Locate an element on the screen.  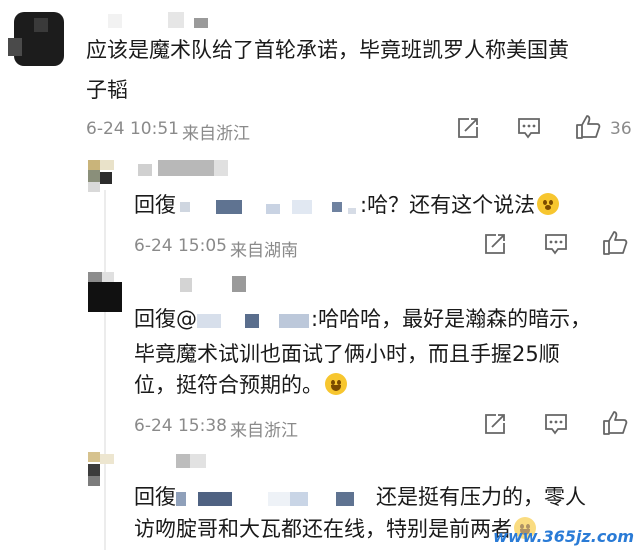
reply-text: 回復 :哈？还有这个说法 is located at coordinates (347, 205).